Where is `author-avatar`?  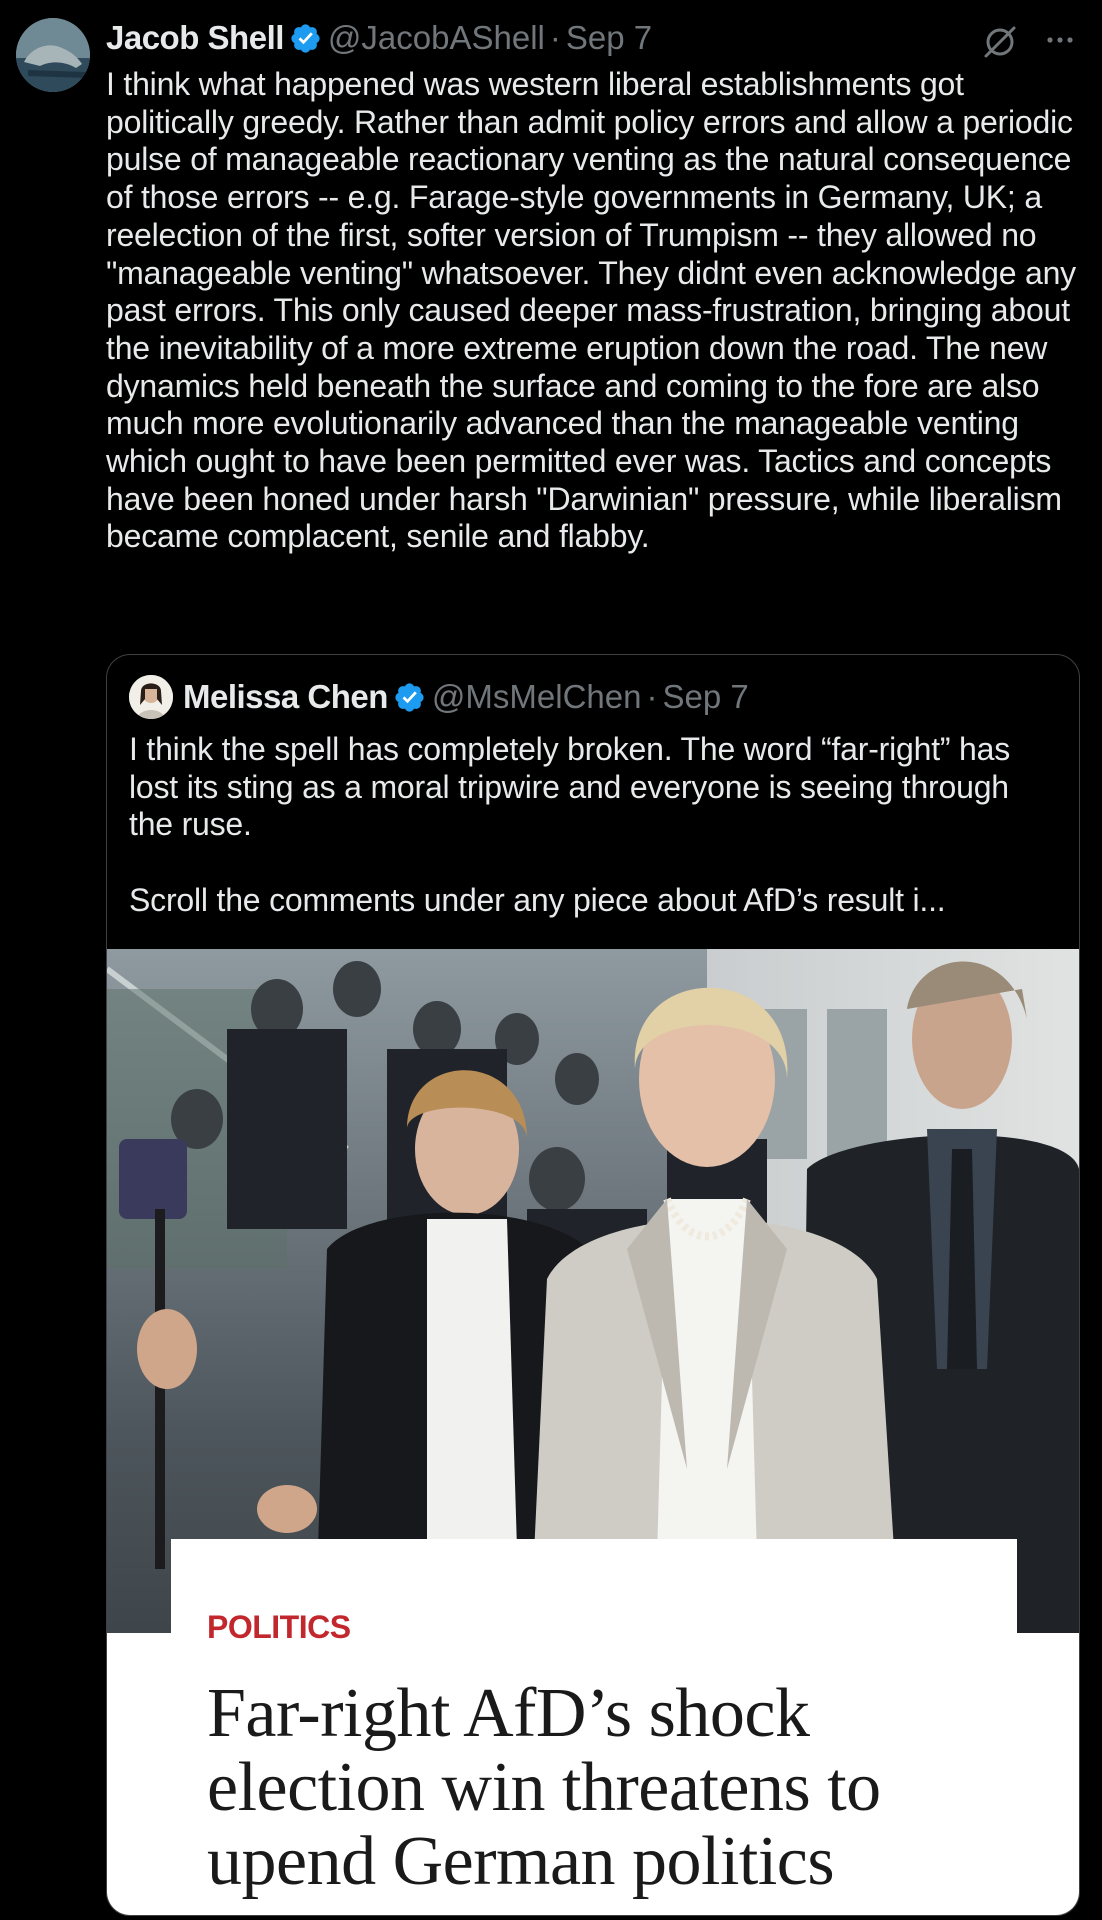
author-avatar is located at coordinates (53, 55).